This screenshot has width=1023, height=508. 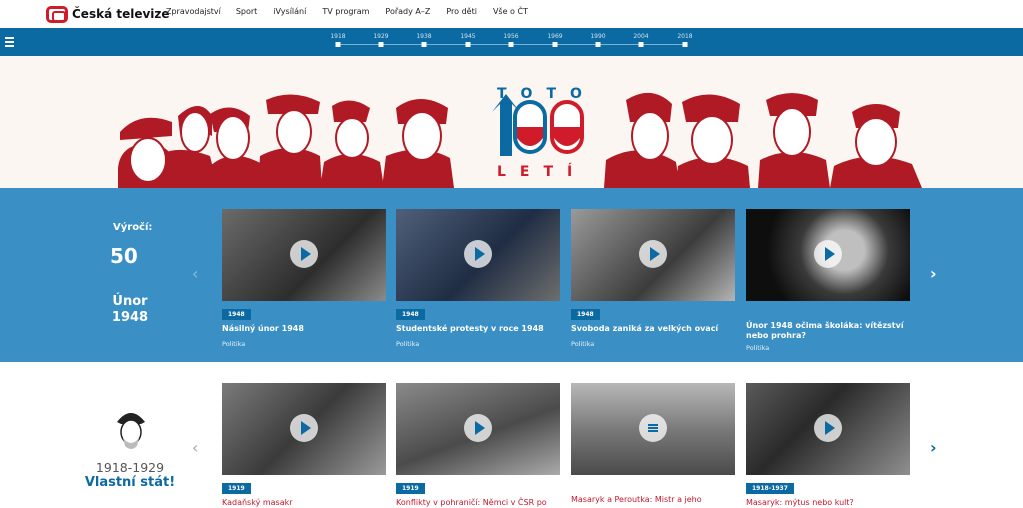 I want to click on era-title: Vlastní stát!, so click(x=130, y=482).